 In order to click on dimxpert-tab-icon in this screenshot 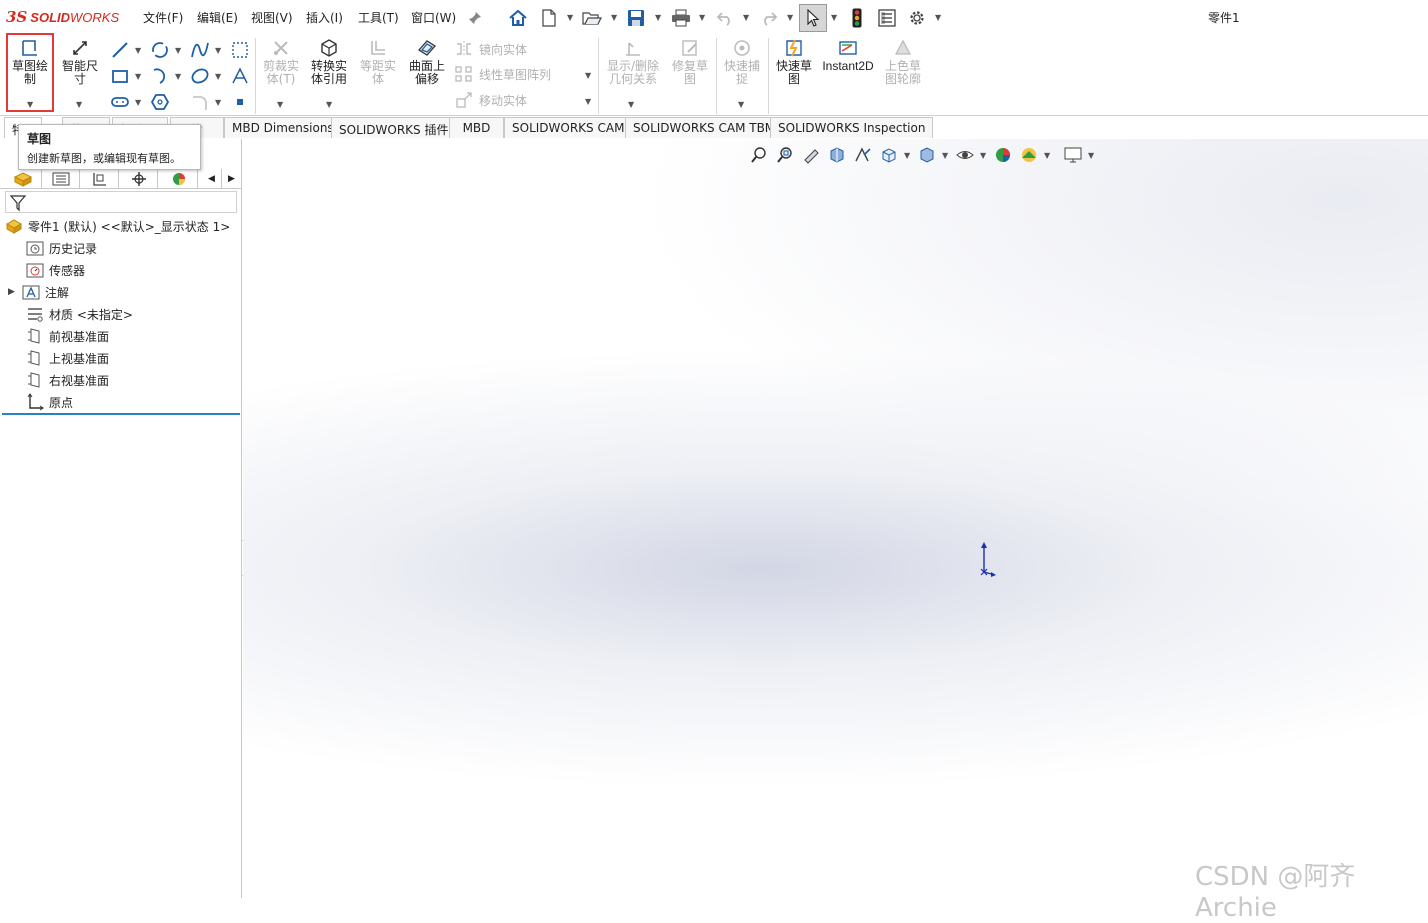, I will do `click(139, 178)`.